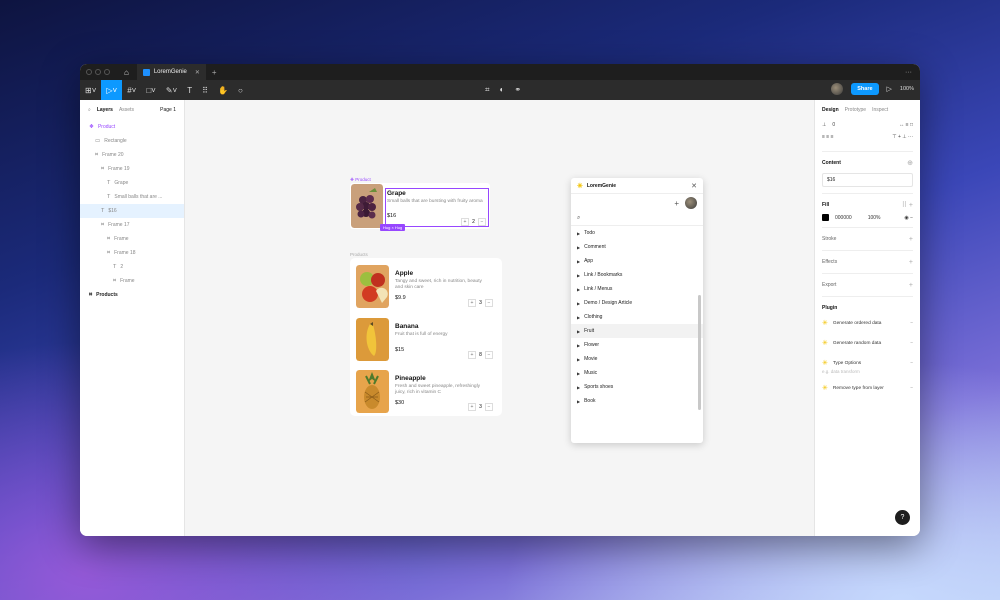 Image resolution: width=1000 pixels, height=600 pixels. I want to click on pen-tool-button: ✎˅, so click(171, 90).